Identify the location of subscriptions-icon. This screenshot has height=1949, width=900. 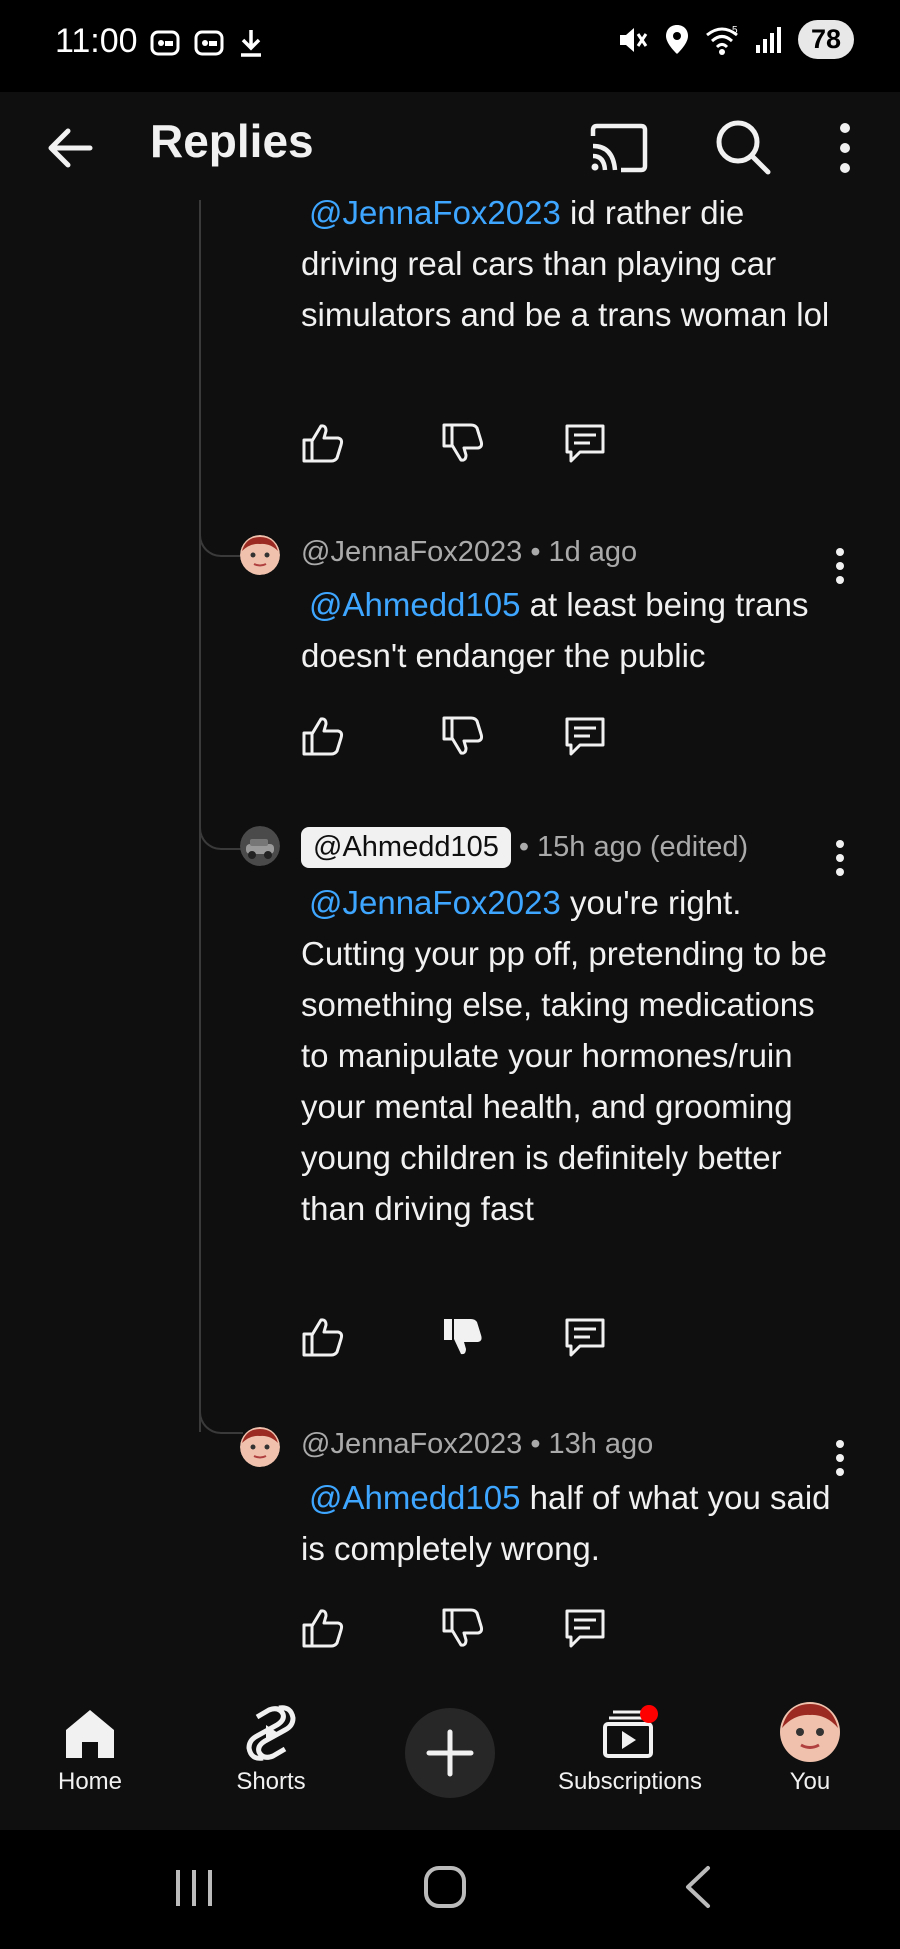
(630, 1731).